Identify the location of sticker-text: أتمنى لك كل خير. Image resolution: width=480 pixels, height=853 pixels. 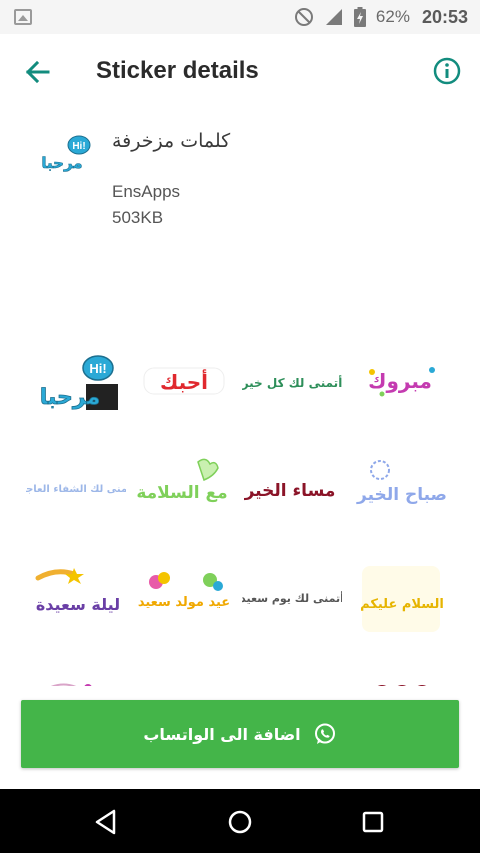
(292, 382).